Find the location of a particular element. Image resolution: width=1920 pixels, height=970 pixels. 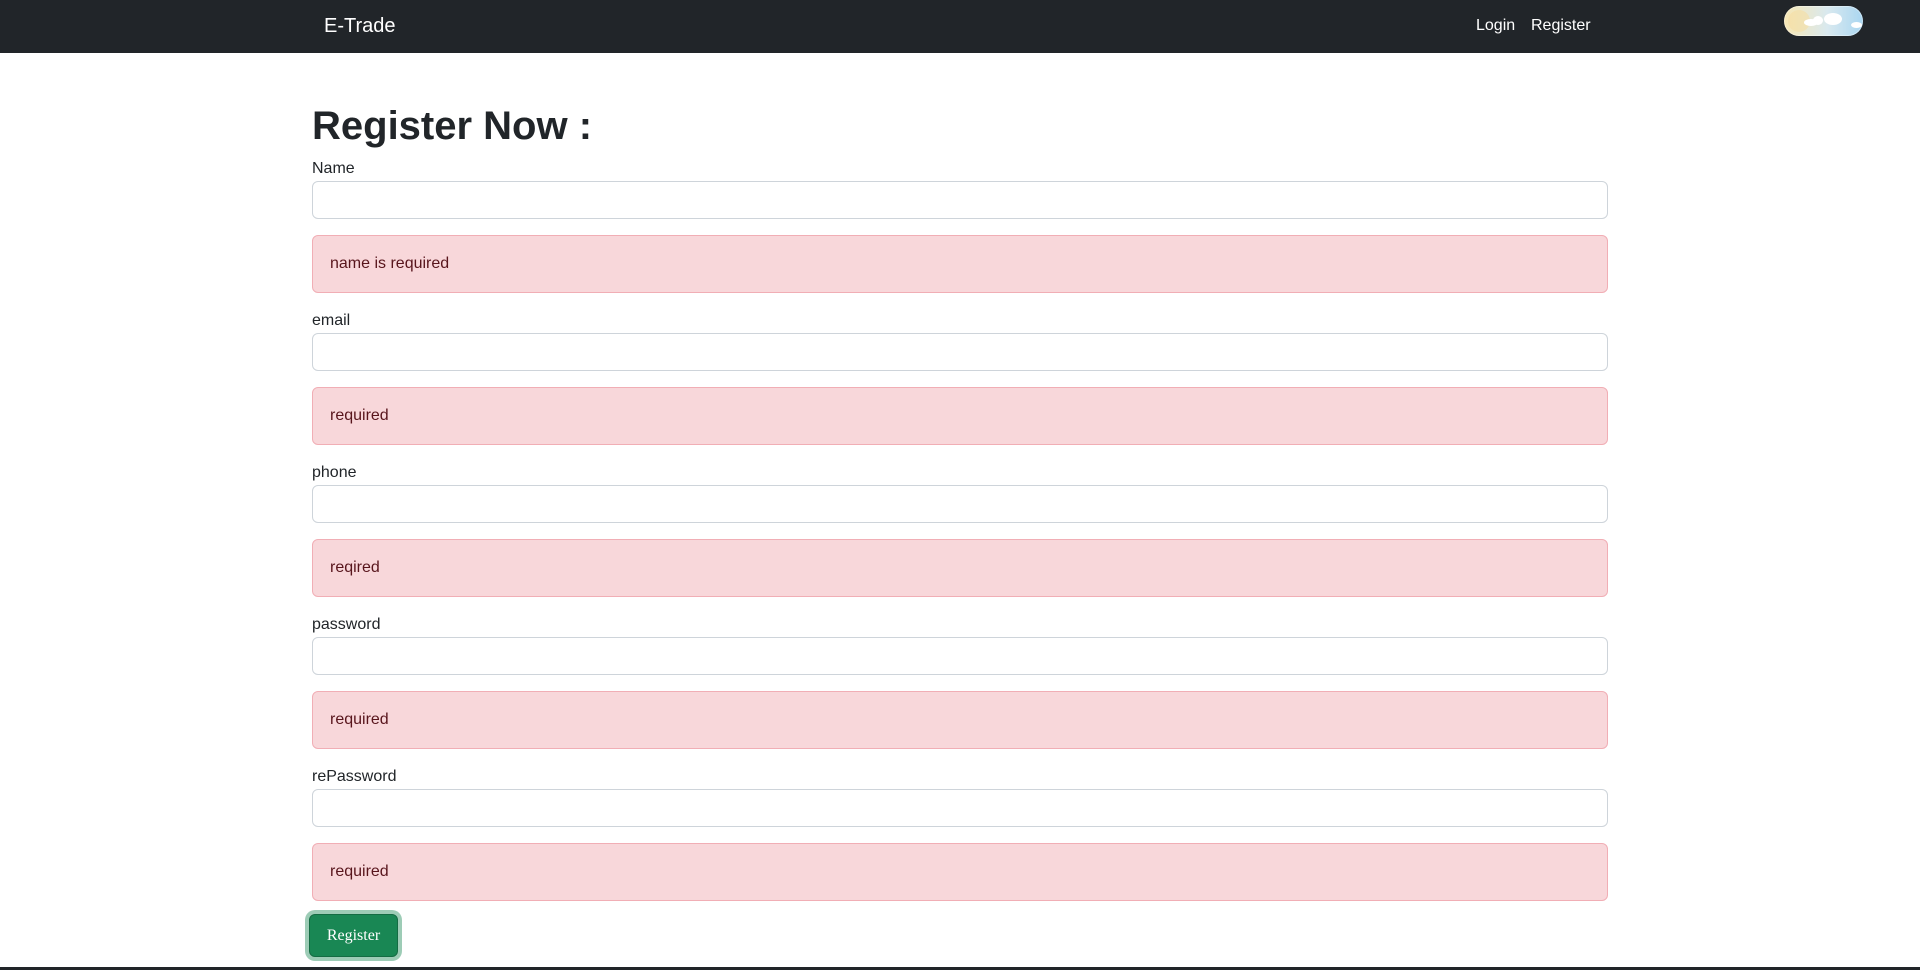

password-label: password is located at coordinates (346, 624).